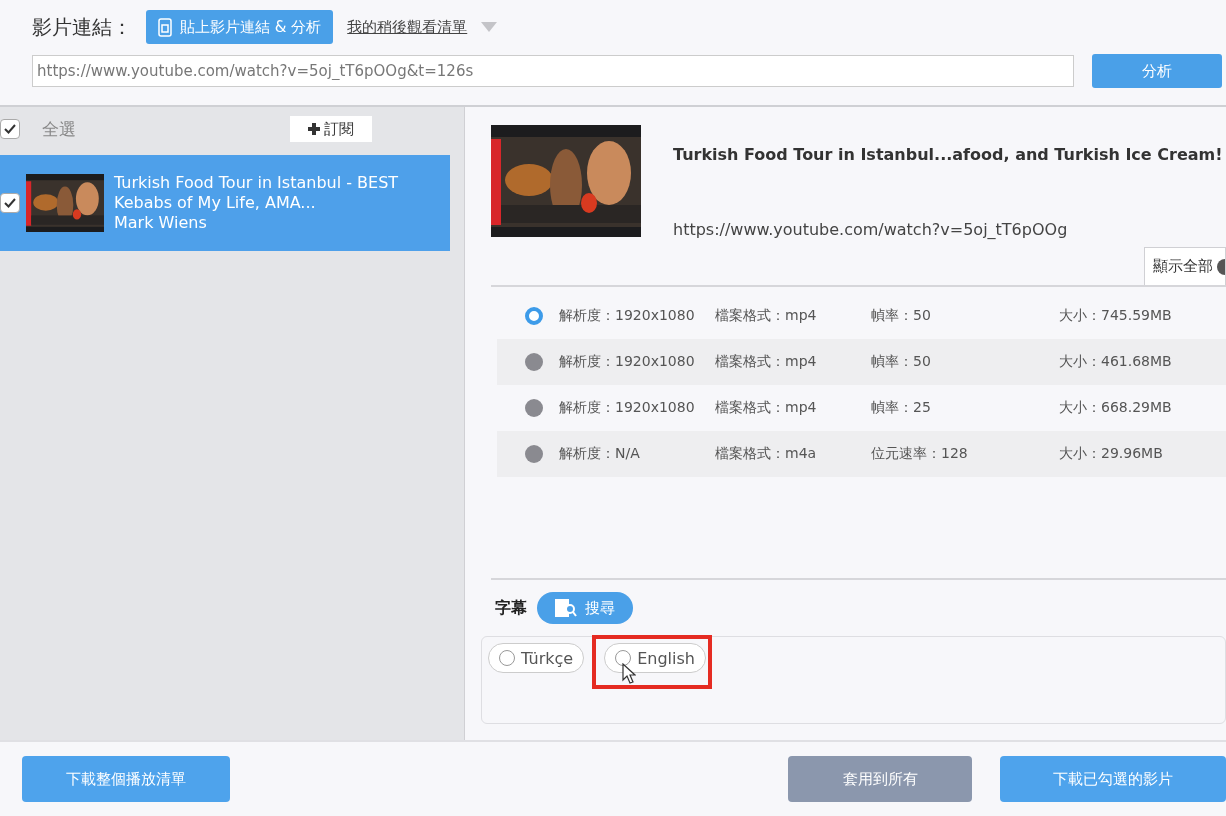 The height and width of the screenshot is (816, 1226). I want to click on size-text: 大小：29.96MB, so click(1111, 454).